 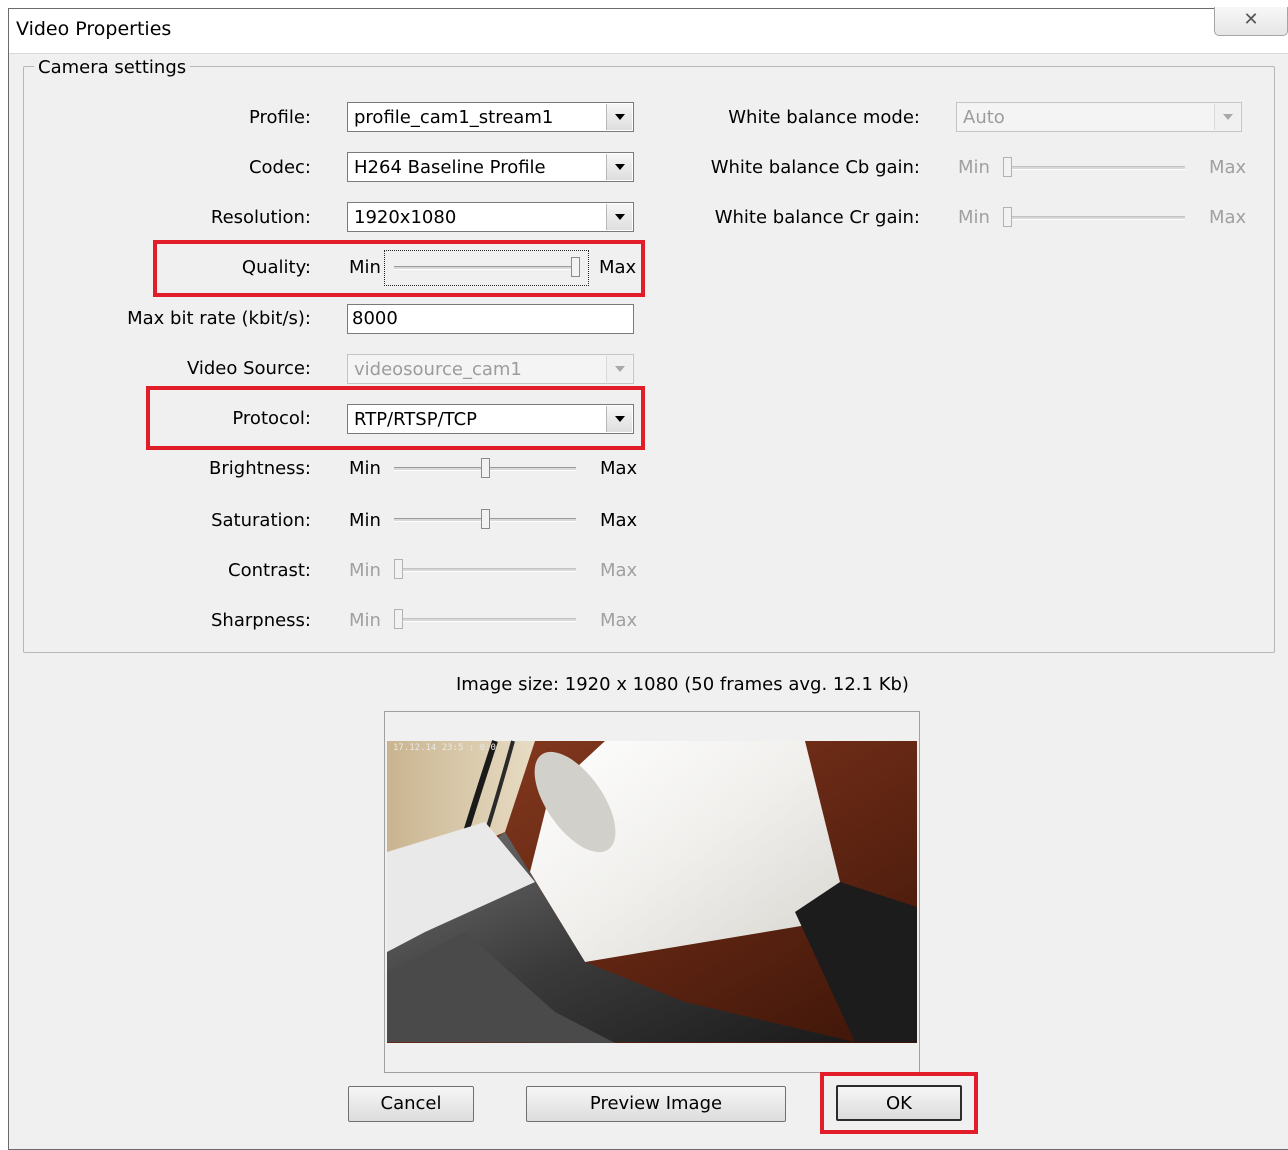 I want to click on close-icon: ✕, so click(x=1251, y=19).